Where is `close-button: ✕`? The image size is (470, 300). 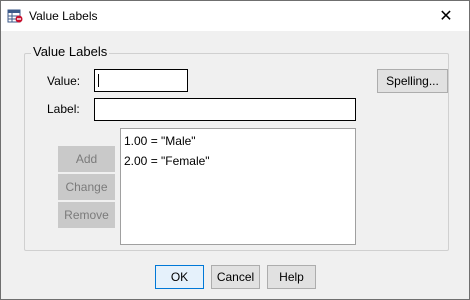
close-button: ✕ is located at coordinates (446, 16).